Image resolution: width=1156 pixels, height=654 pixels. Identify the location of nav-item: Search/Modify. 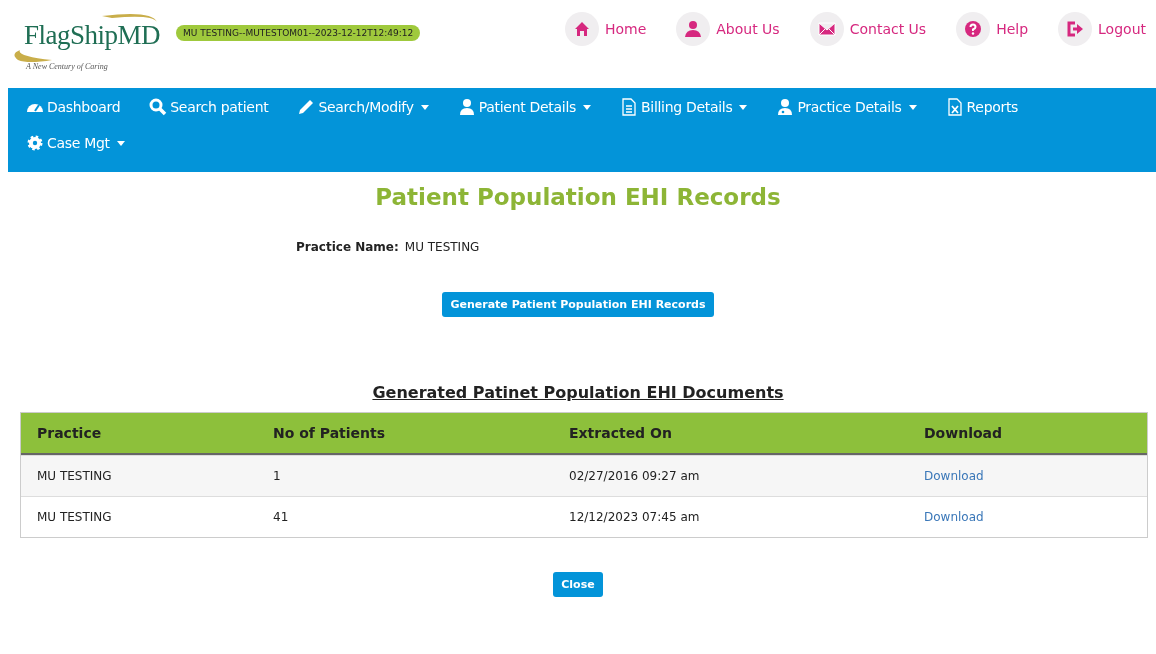
(363, 107).